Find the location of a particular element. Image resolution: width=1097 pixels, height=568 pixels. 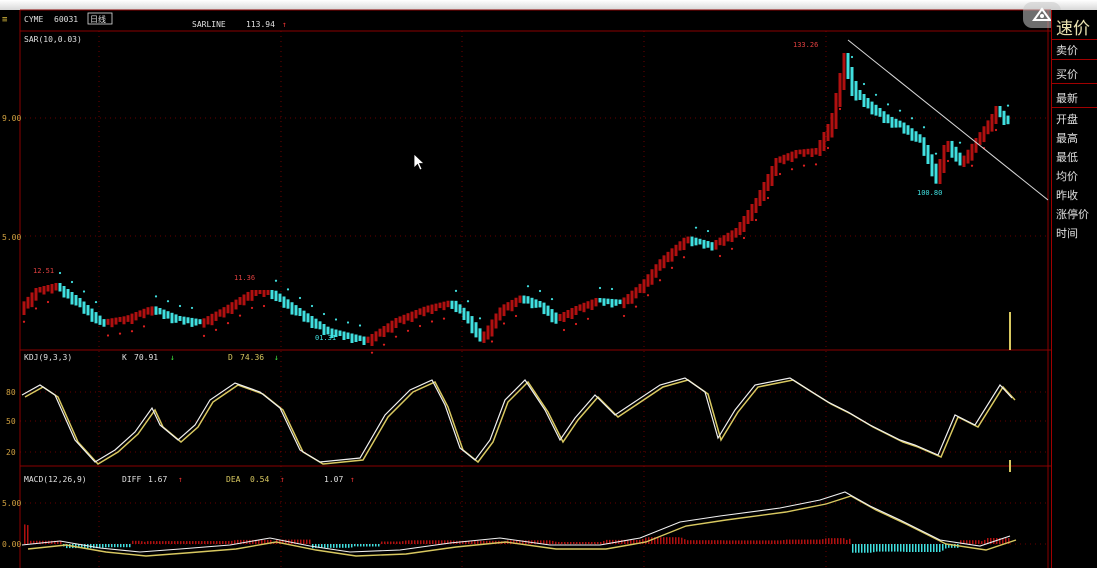

kdj-k-label: K is located at coordinates (124, 357).